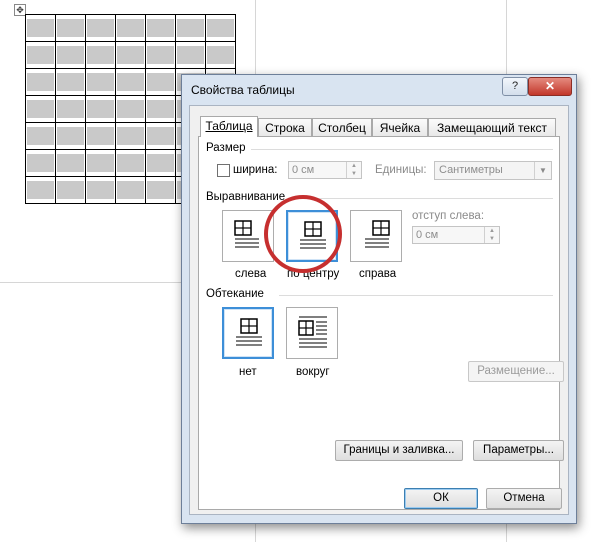  I want to click on alignment-group-label: Выравнивание, so click(246, 197).